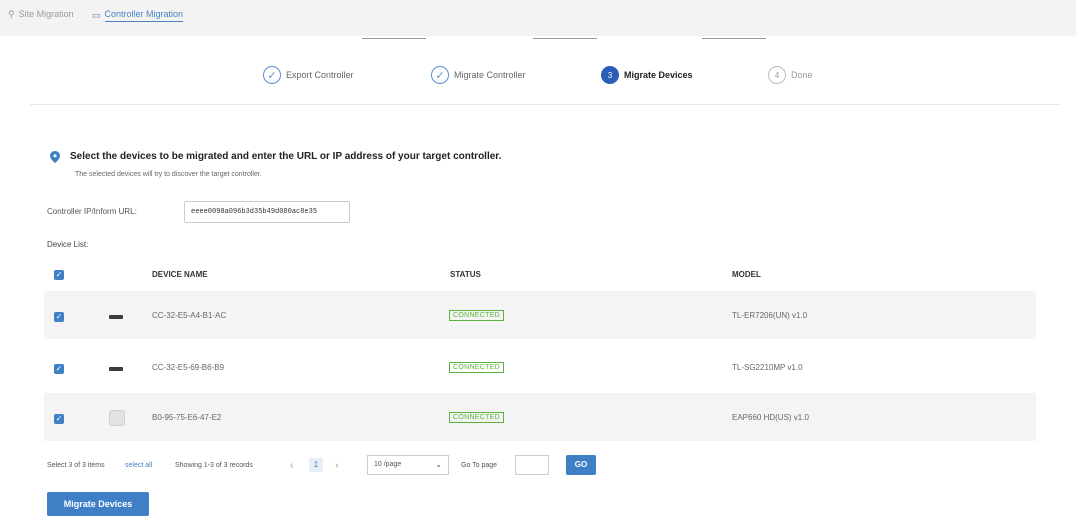  What do you see at coordinates (116, 369) in the screenshot?
I see `switch-icon` at bounding box center [116, 369].